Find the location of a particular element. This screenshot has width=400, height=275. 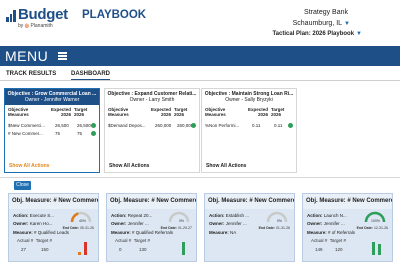

menu-label: MENU is located at coordinates (26, 56).